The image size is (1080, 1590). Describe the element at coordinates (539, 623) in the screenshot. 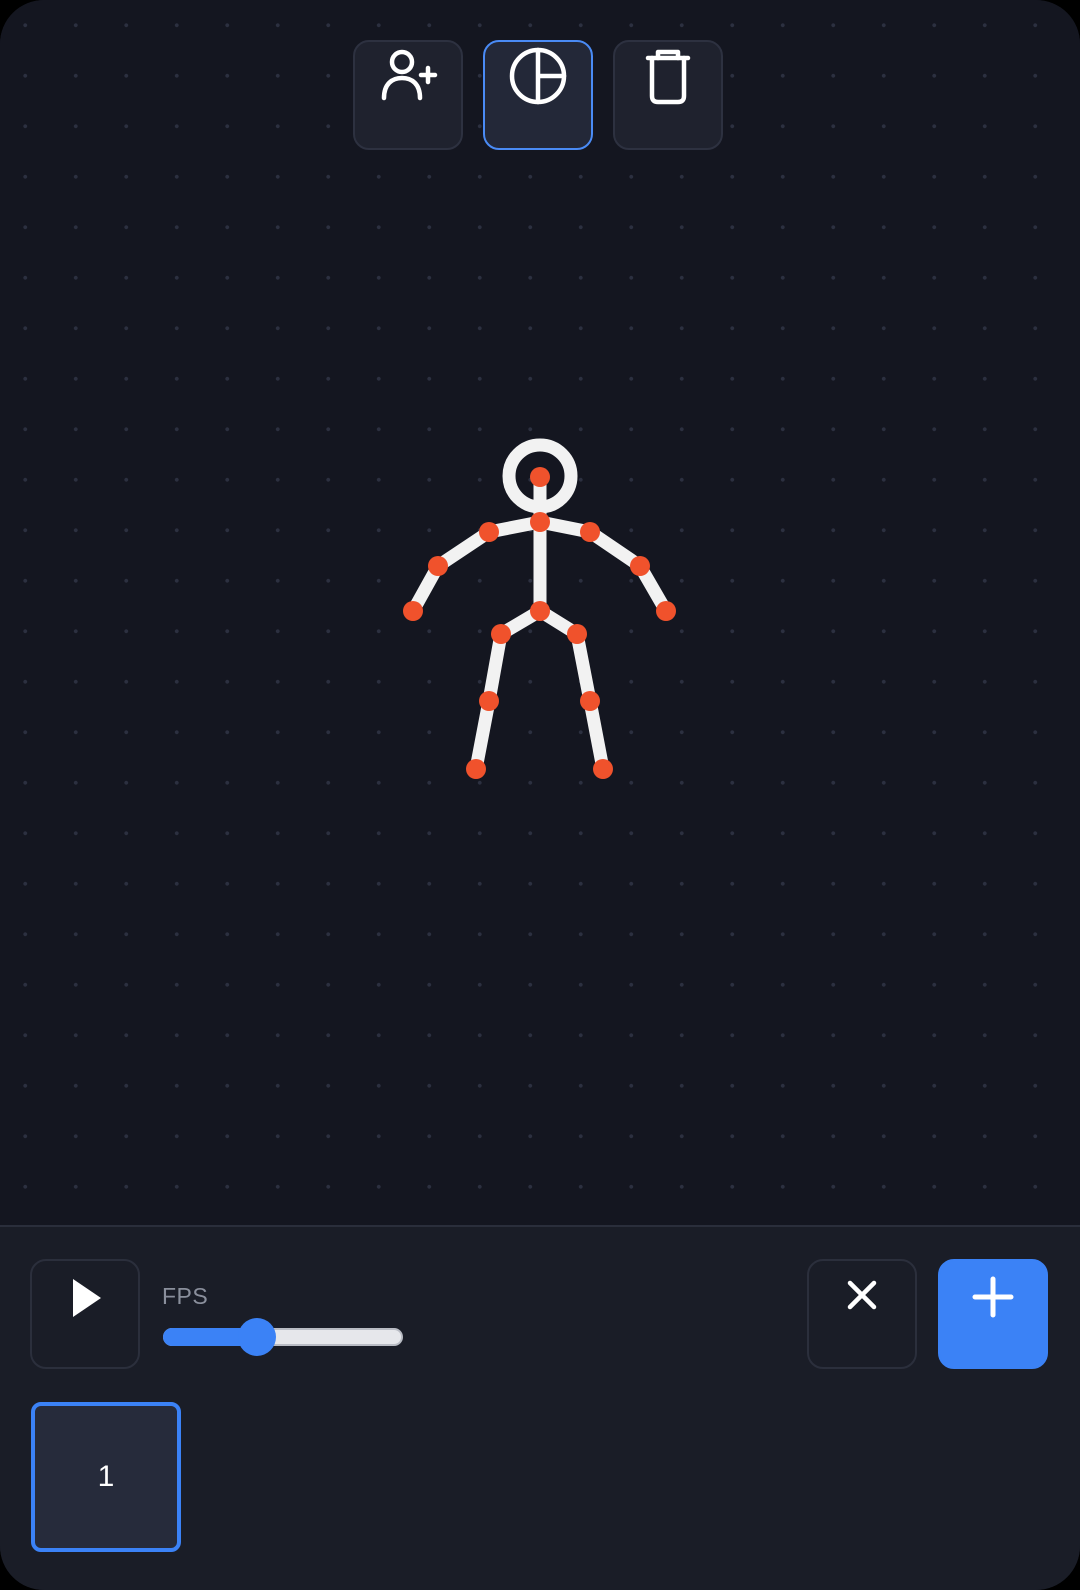

I see `skeleton-joints` at that location.